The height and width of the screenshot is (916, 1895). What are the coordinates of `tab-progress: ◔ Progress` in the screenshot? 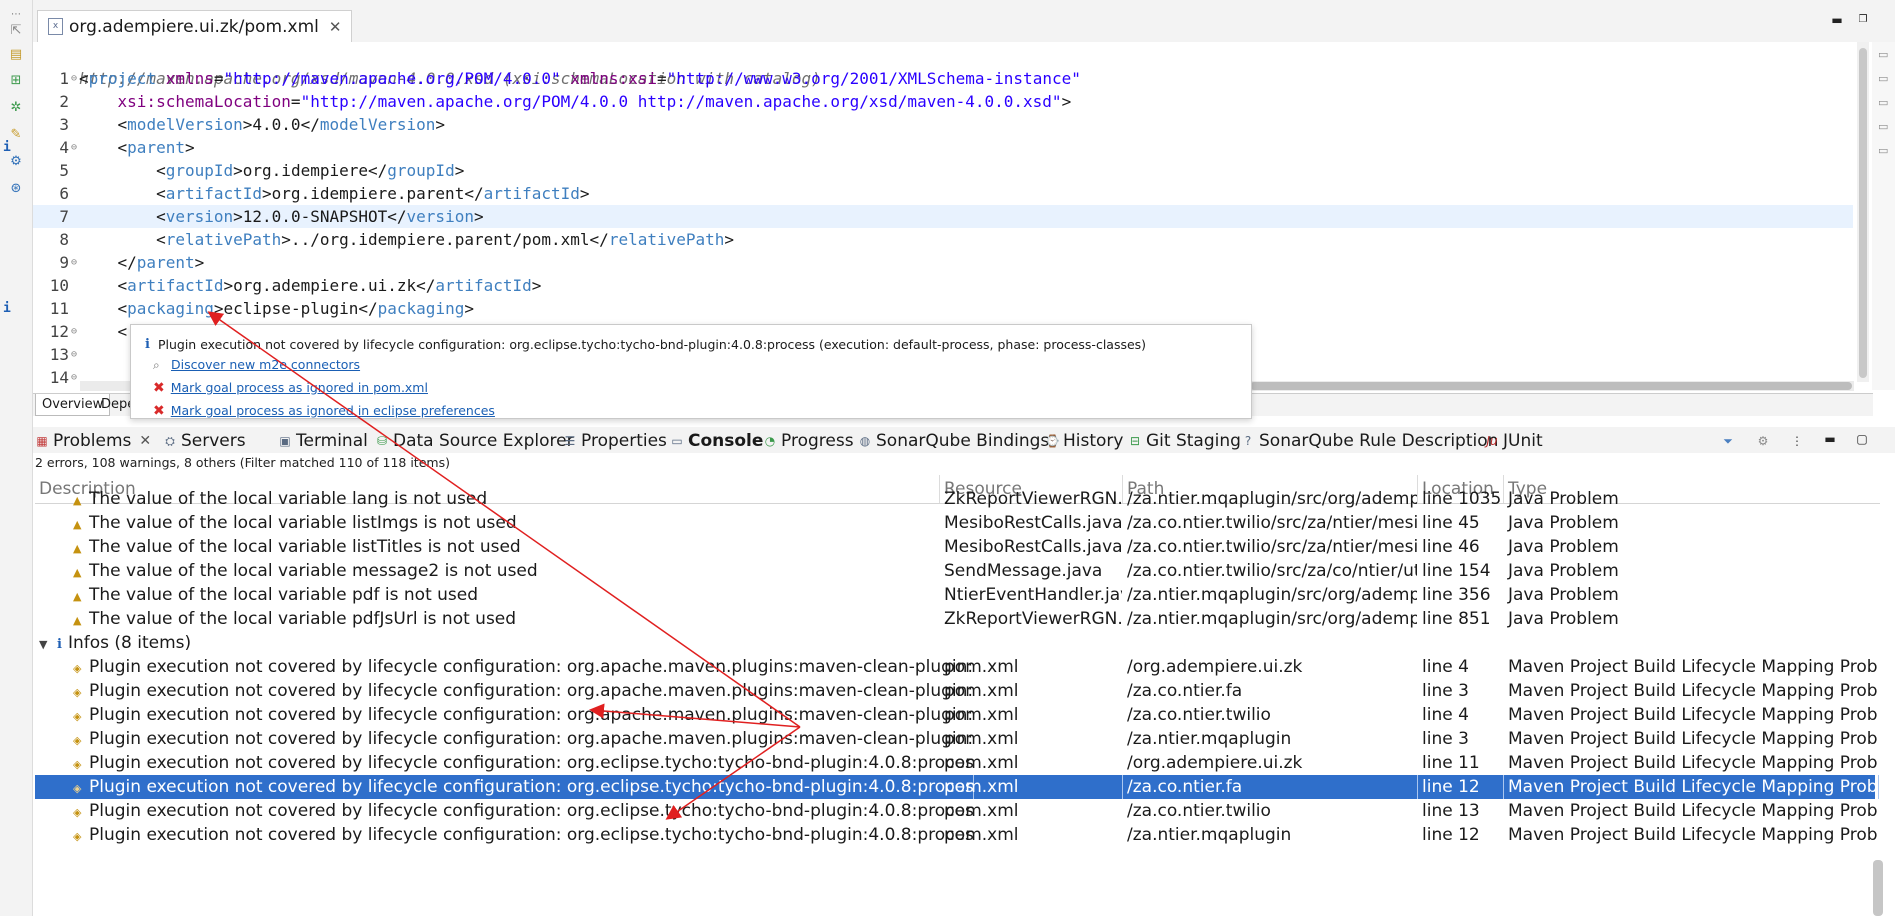 It's located at (808, 441).